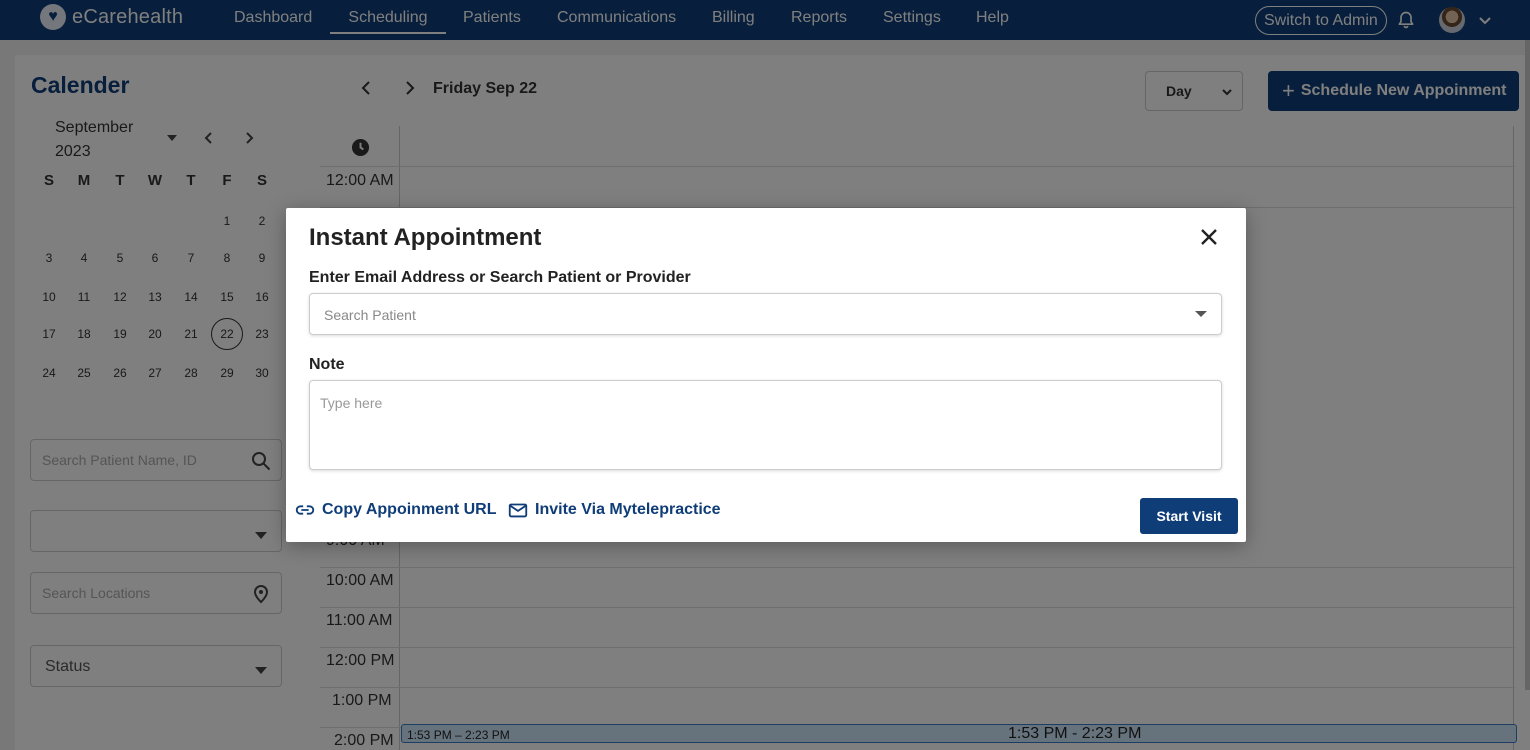 The width and height of the screenshot is (1530, 750). What do you see at coordinates (370, 315) in the screenshot?
I see `patient-search-placeholder: Search Patient` at bounding box center [370, 315].